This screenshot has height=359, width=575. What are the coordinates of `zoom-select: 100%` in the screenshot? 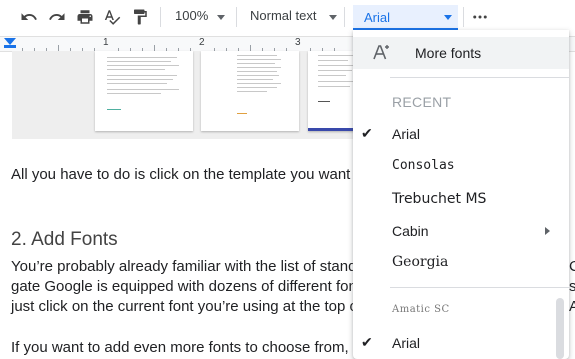 It's located at (191, 15).